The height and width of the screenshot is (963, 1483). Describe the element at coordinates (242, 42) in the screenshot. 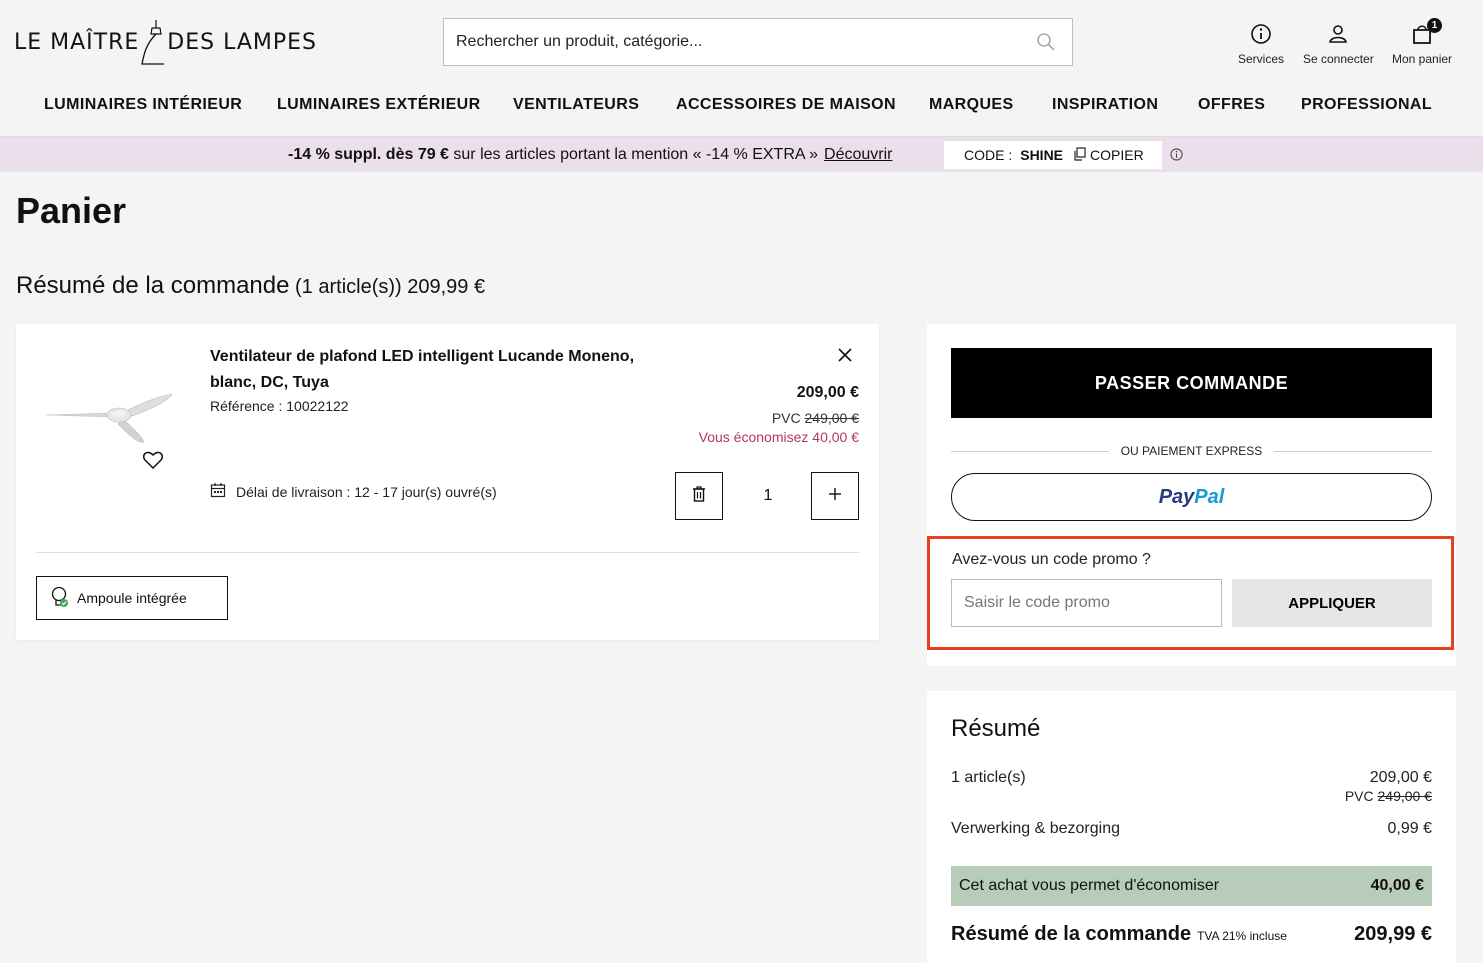

I see `logo-text-right: DES LAMPES` at that location.